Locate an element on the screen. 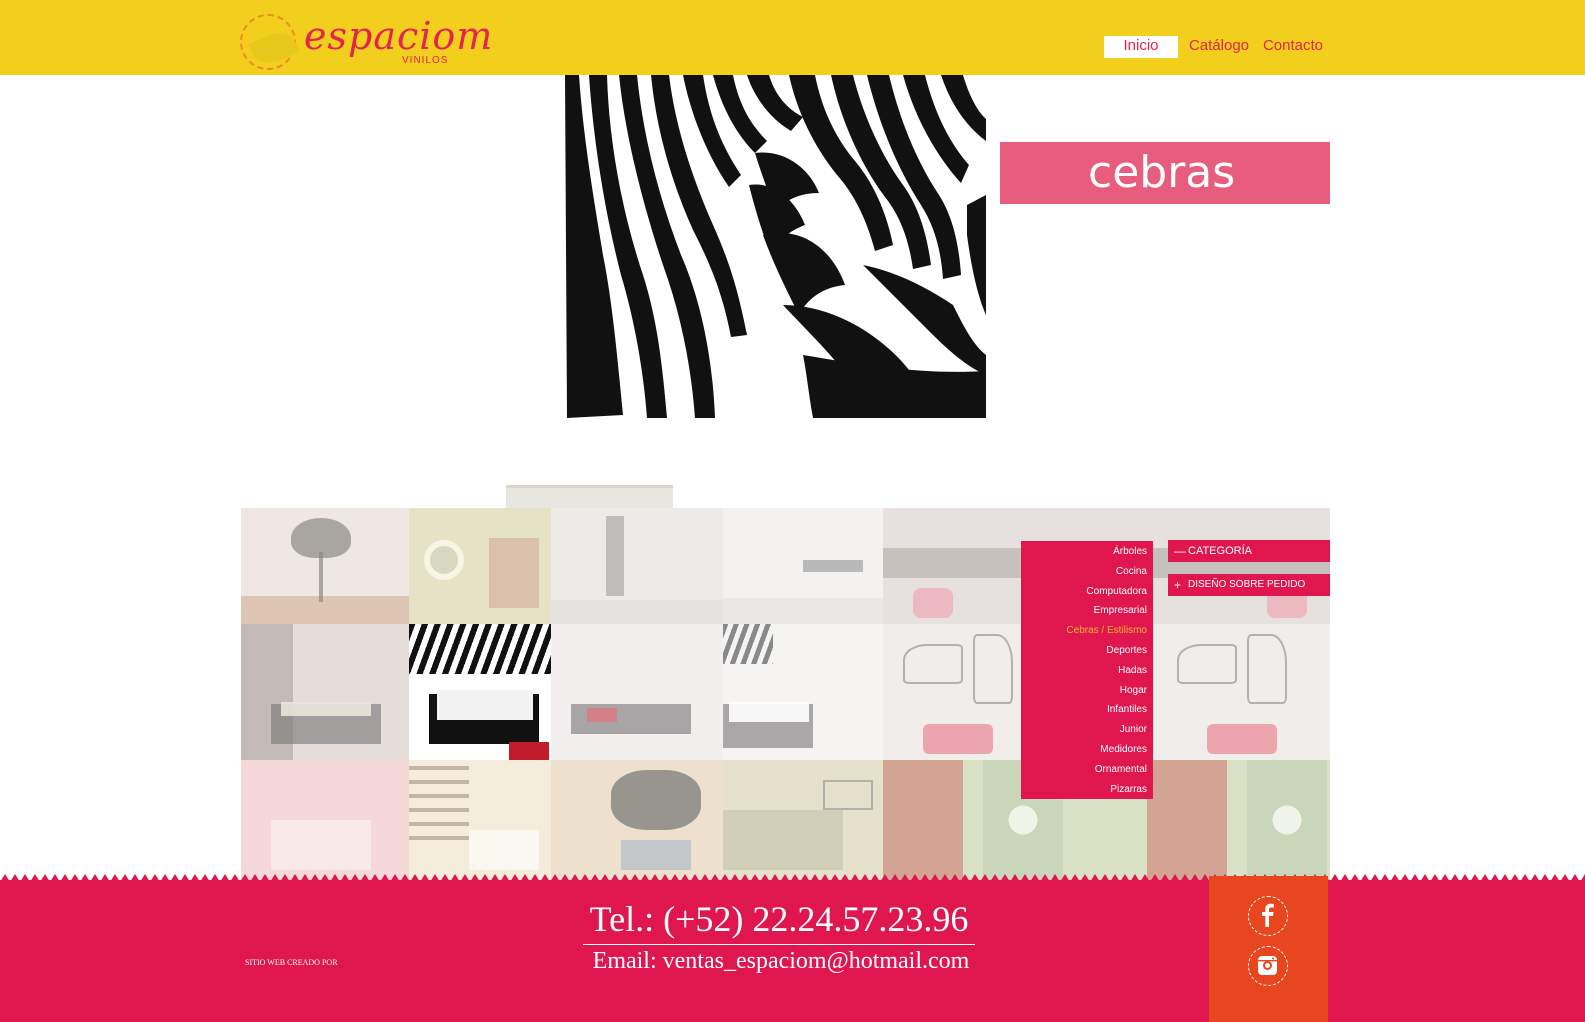  custom-design-label: DISEÑO SOBRE PEDIDO is located at coordinates (1247, 584).